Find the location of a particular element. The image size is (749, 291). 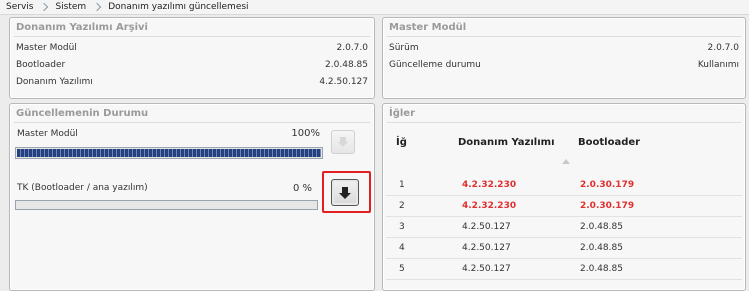

master-progress-bar is located at coordinates (169, 153).